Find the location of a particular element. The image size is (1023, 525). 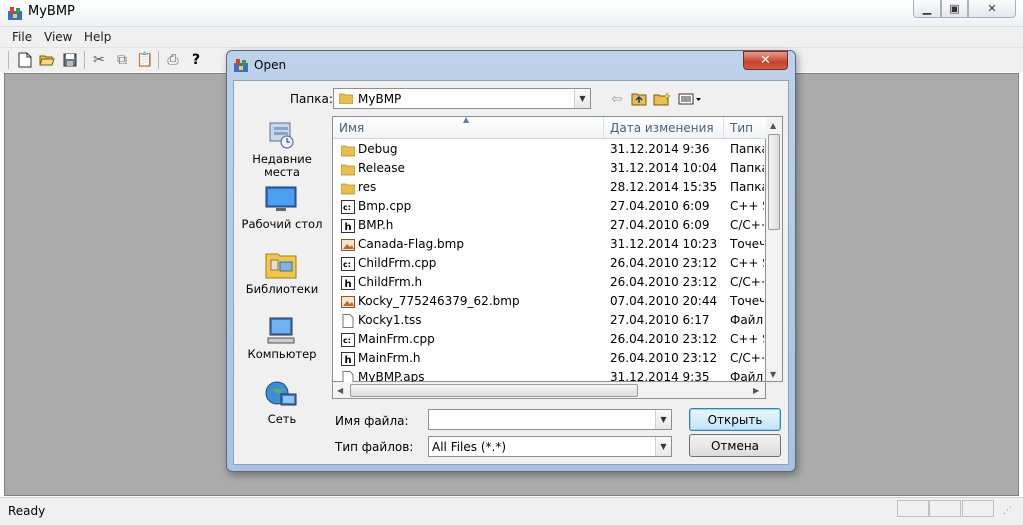

desktop-icon is located at coordinates (281, 198).